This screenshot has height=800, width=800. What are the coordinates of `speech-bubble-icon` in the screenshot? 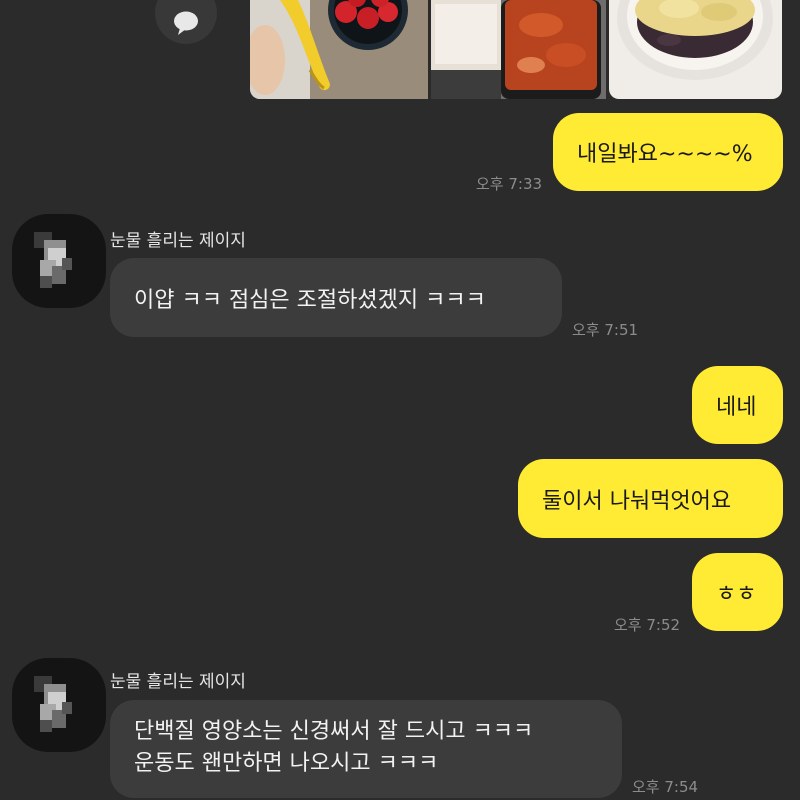 It's located at (186, 23).